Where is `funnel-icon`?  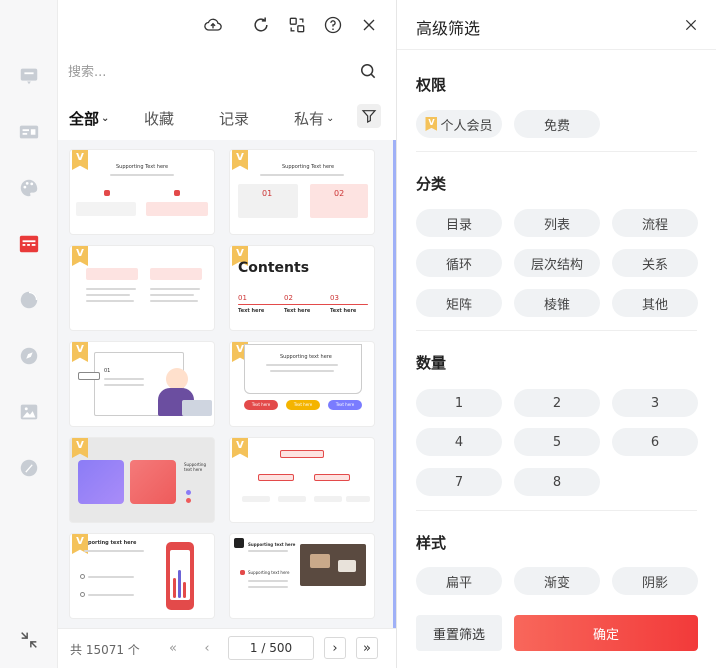 funnel-icon is located at coordinates (369, 116).